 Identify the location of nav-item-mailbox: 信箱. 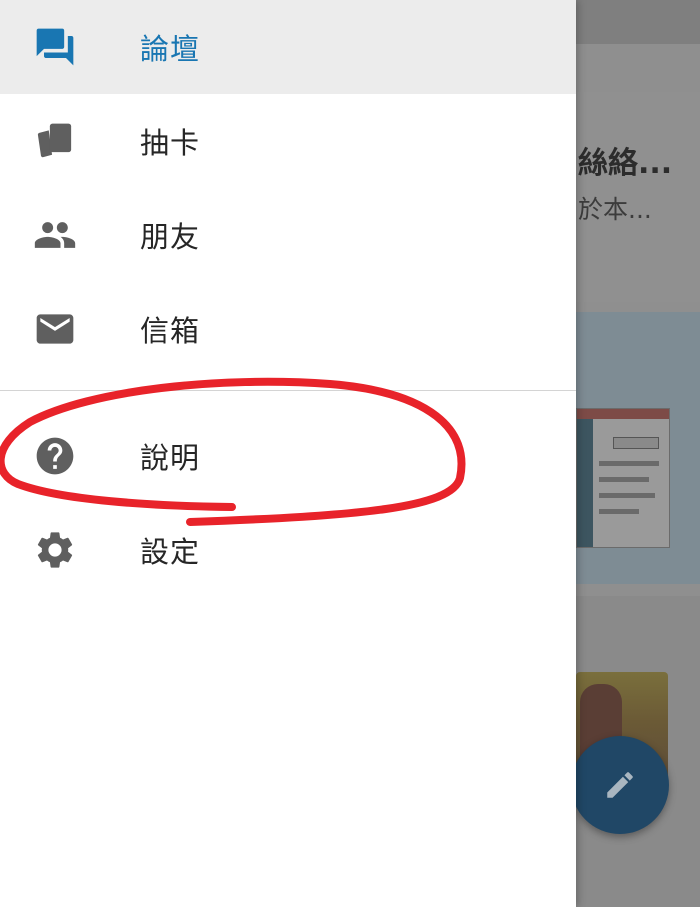
(288, 329).